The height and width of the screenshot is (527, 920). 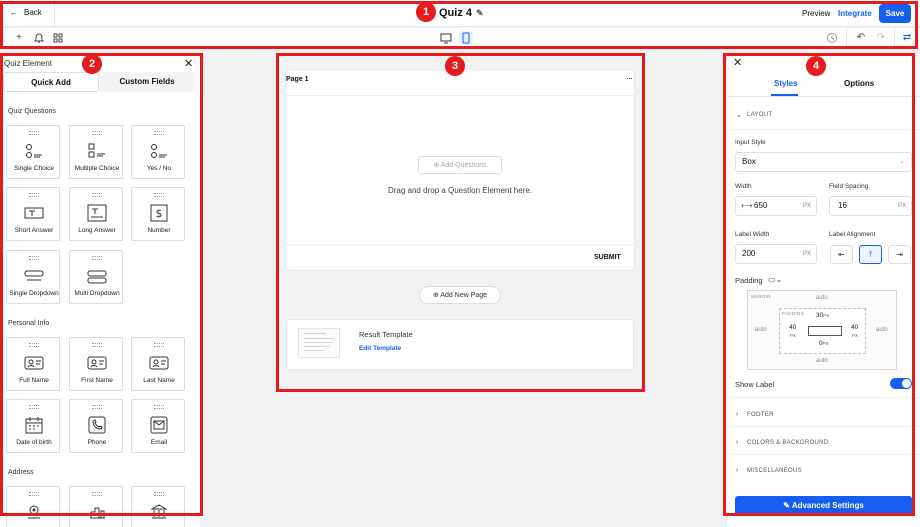 What do you see at coordinates (33, 277) in the screenshot?
I see `tile-single-dropdown: Single Dropdown` at bounding box center [33, 277].